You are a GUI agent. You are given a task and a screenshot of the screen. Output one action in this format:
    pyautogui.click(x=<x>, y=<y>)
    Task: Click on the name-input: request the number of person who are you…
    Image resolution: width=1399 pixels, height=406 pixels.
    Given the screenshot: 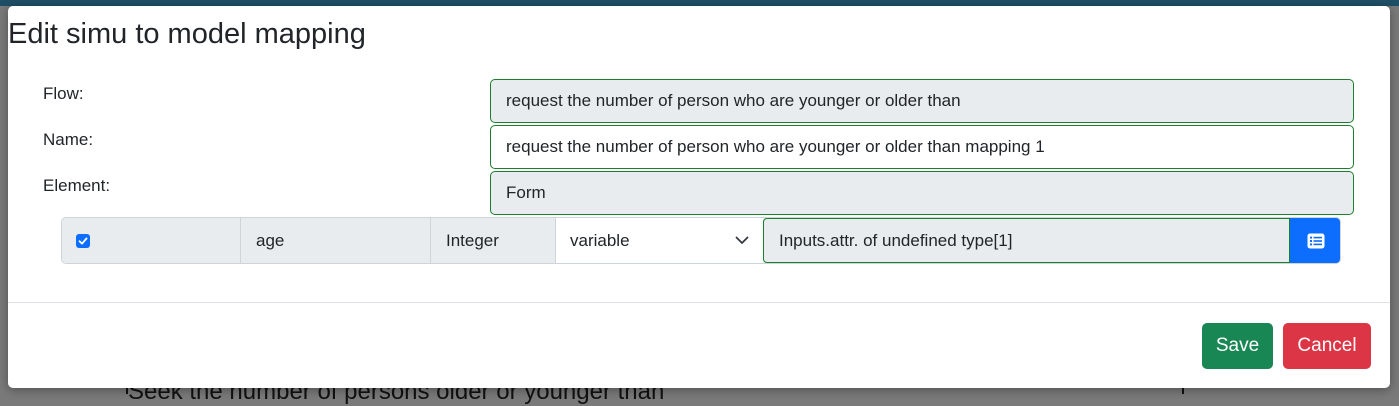 What is the action you would take?
    pyautogui.click(x=922, y=147)
    